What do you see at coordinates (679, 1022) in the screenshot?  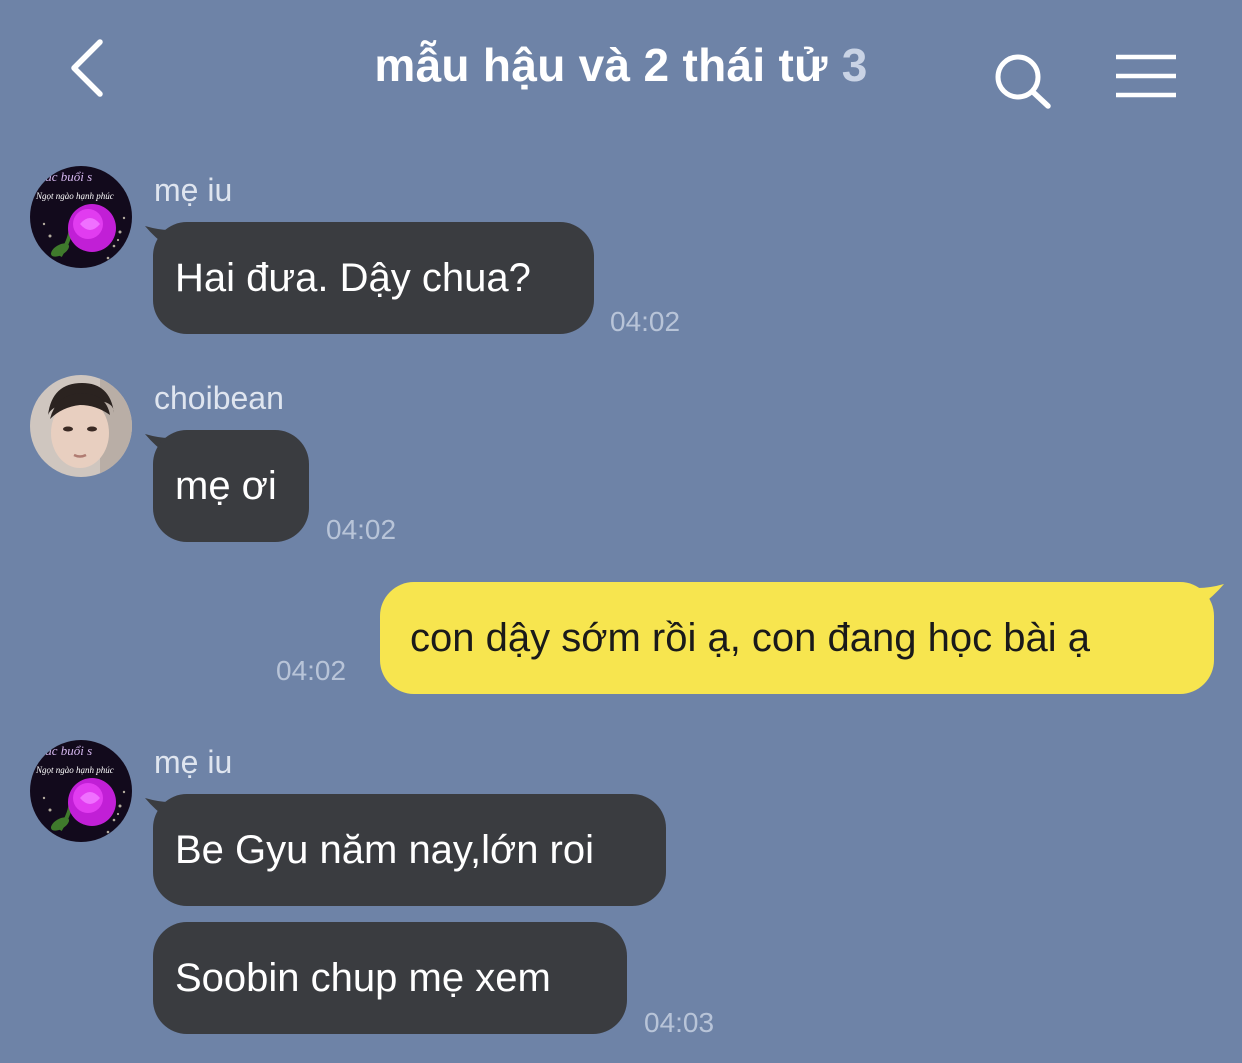 I see `message-time: 04:03` at bounding box center [679, 1022].